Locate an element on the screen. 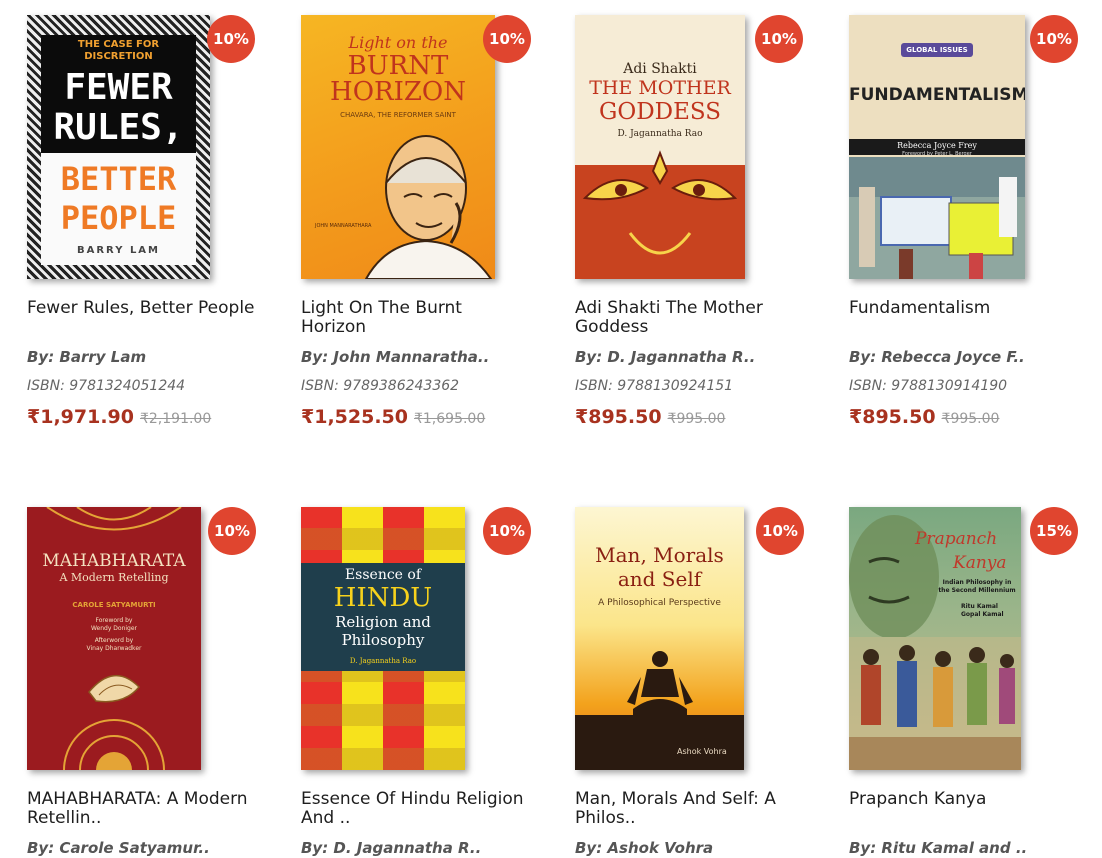 This screenshot has width=1102, height=858. cover-title-line: FUNDAMENTALISM is located at coordinates (937, 95).